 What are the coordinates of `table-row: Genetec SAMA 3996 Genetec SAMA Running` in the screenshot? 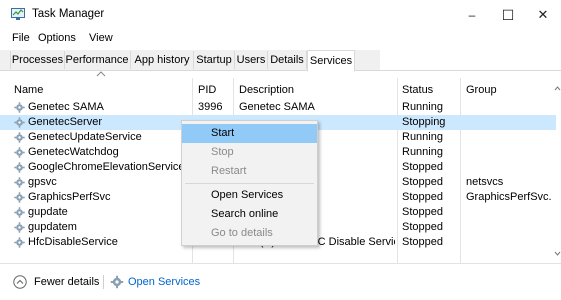 It's located at (278, 107).